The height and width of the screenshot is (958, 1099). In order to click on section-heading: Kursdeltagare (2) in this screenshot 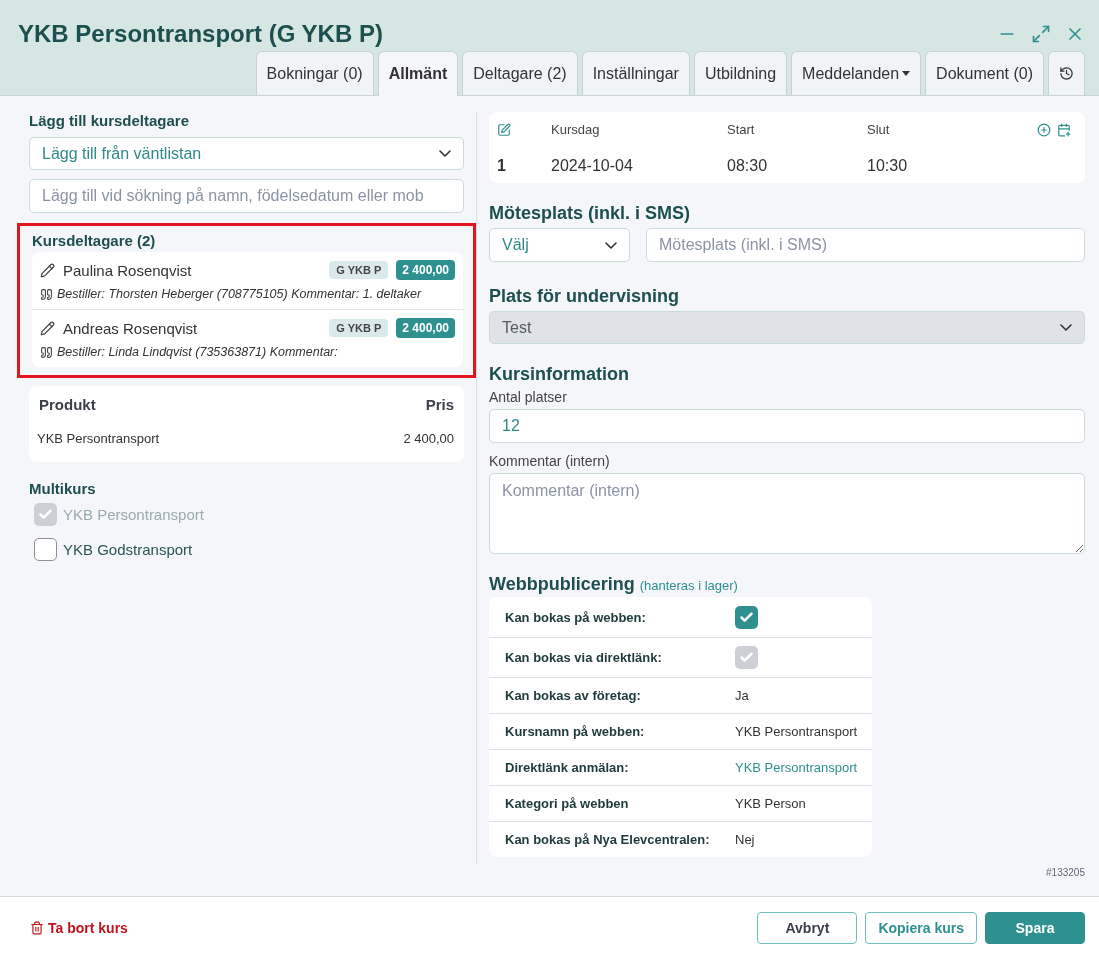, I will do `click(94, 240)`.